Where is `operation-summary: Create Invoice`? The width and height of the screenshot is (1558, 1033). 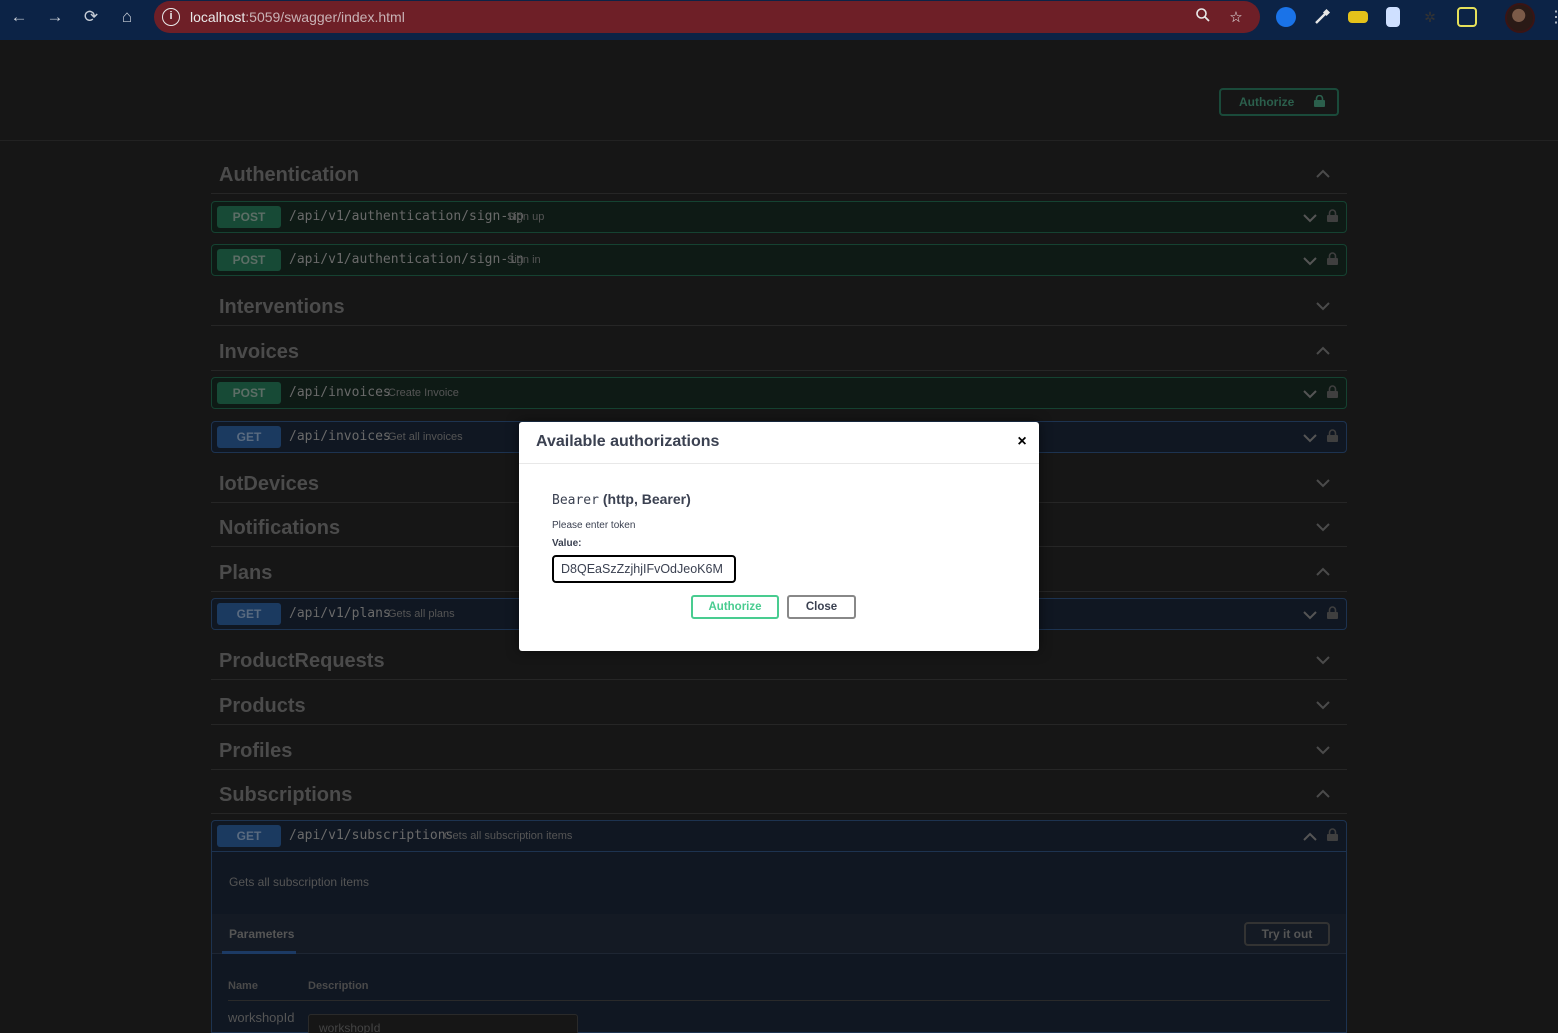
operation-summary: Create Invoice is located at coordinates (423, 393).